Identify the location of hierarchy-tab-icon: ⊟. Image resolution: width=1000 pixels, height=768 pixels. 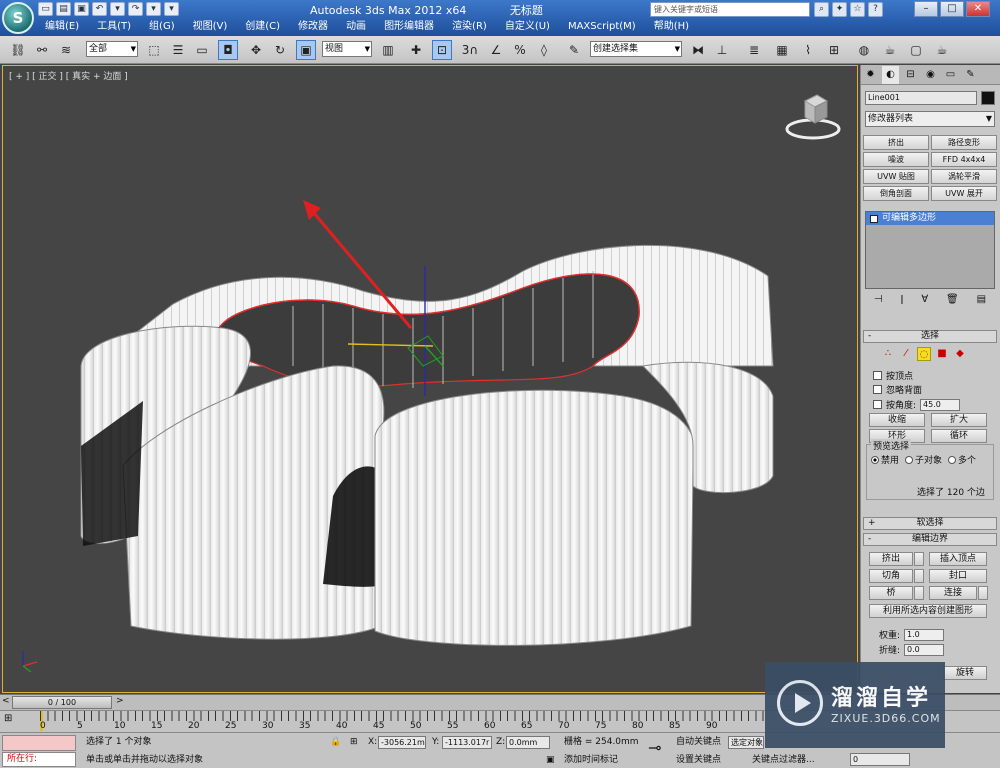
(910, 75).